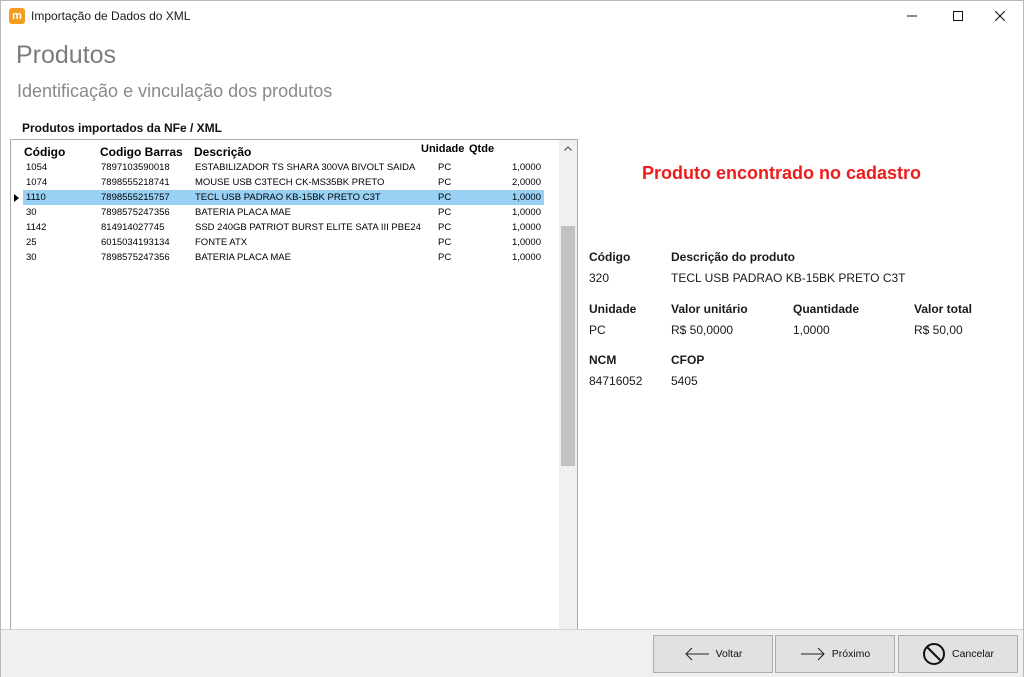 This screenshot has height=677, width=1024. I want to click on voltar-label: Voltar, so click(729, 654).